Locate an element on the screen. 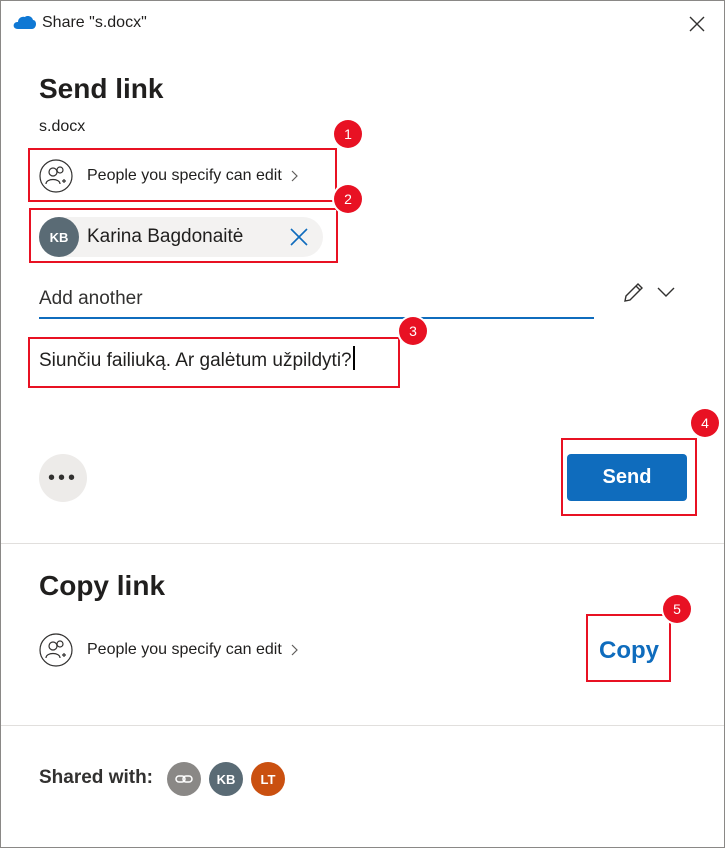 The image size is (725, 848). link-icon is located at coordinates (184, 779).